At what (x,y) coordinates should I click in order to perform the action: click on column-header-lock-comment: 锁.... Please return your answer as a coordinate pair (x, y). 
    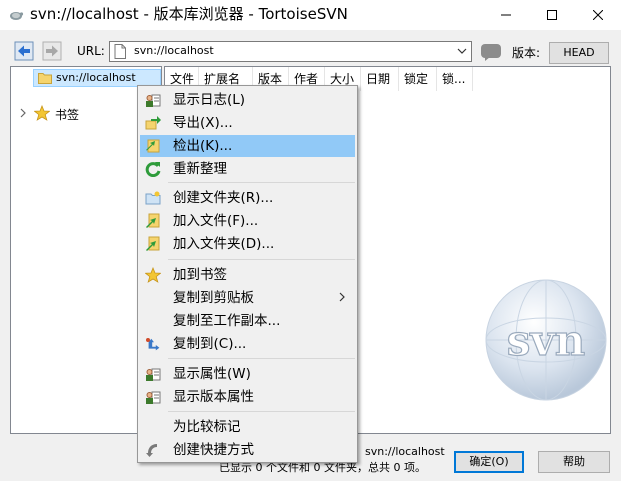
    Looking at the image, I should click on (455, 79).